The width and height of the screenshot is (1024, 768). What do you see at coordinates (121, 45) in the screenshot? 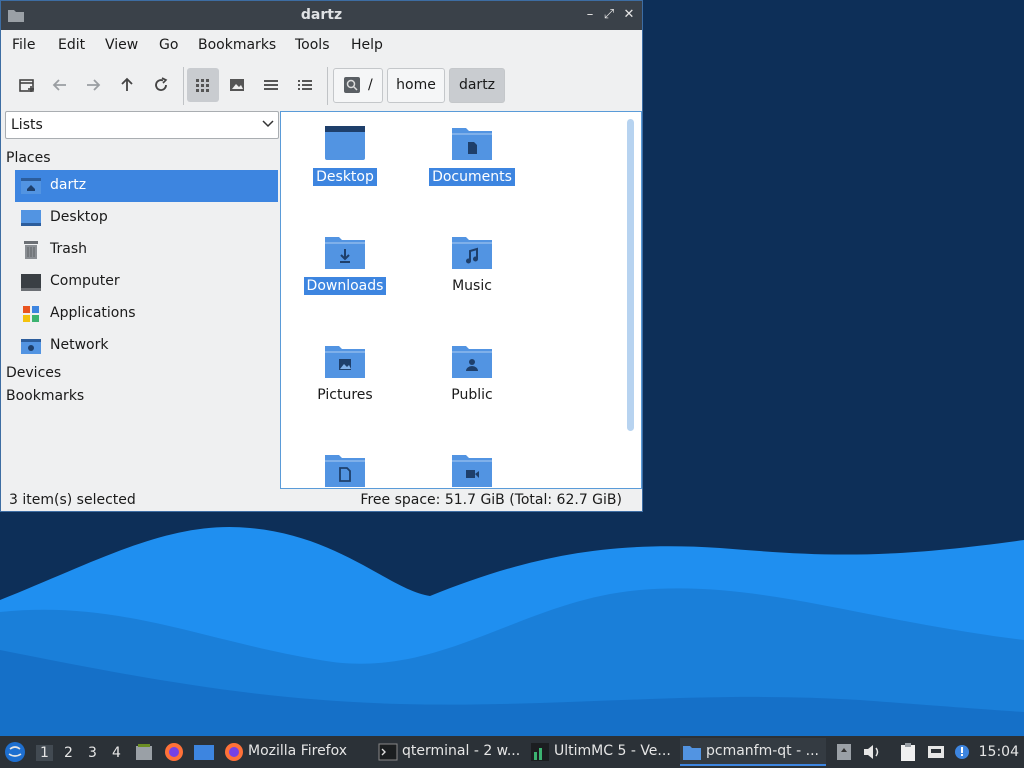
I see `menu-view: View` at bounding box center [121, 45].